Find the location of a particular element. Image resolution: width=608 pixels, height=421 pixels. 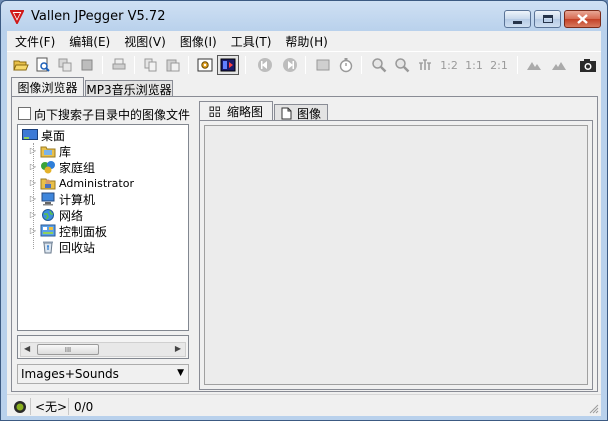

control-panel-icon is located at coordinates (48, 231).